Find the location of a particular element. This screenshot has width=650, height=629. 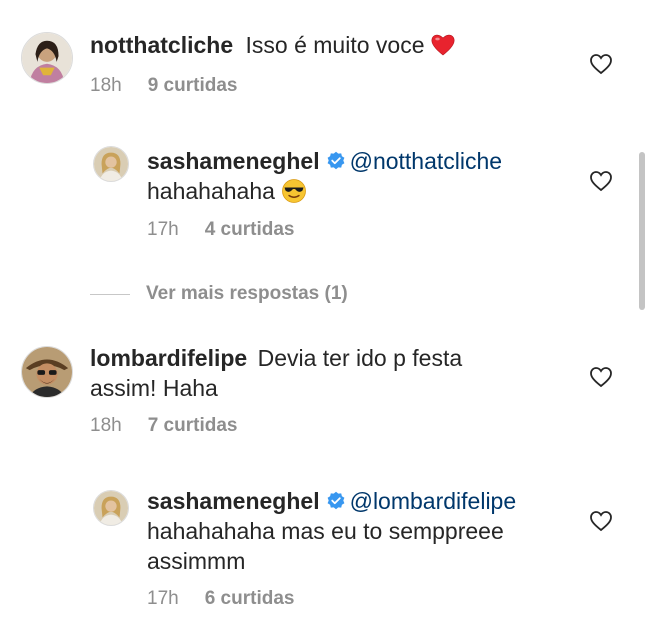

comment-meta: 18h 9 curtidas is located at coordinates (163, 86).